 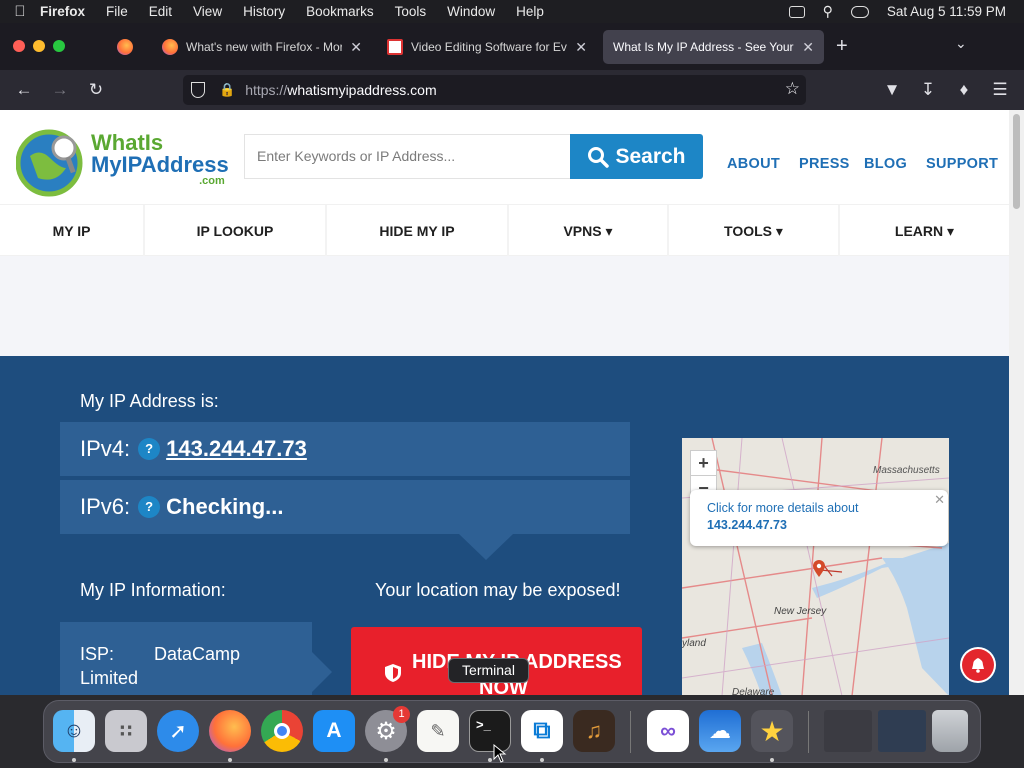 I want to click on app-menu-hamburger-icon: ☰, so click(x=1000, y=90).